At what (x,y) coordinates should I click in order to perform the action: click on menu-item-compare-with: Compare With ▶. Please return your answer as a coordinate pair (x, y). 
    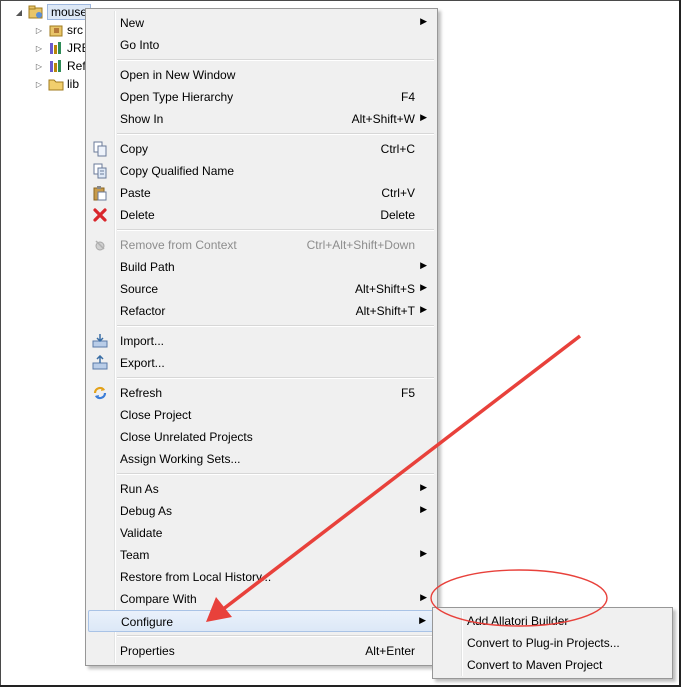
    Looking at the image, I should click on (261, 599).